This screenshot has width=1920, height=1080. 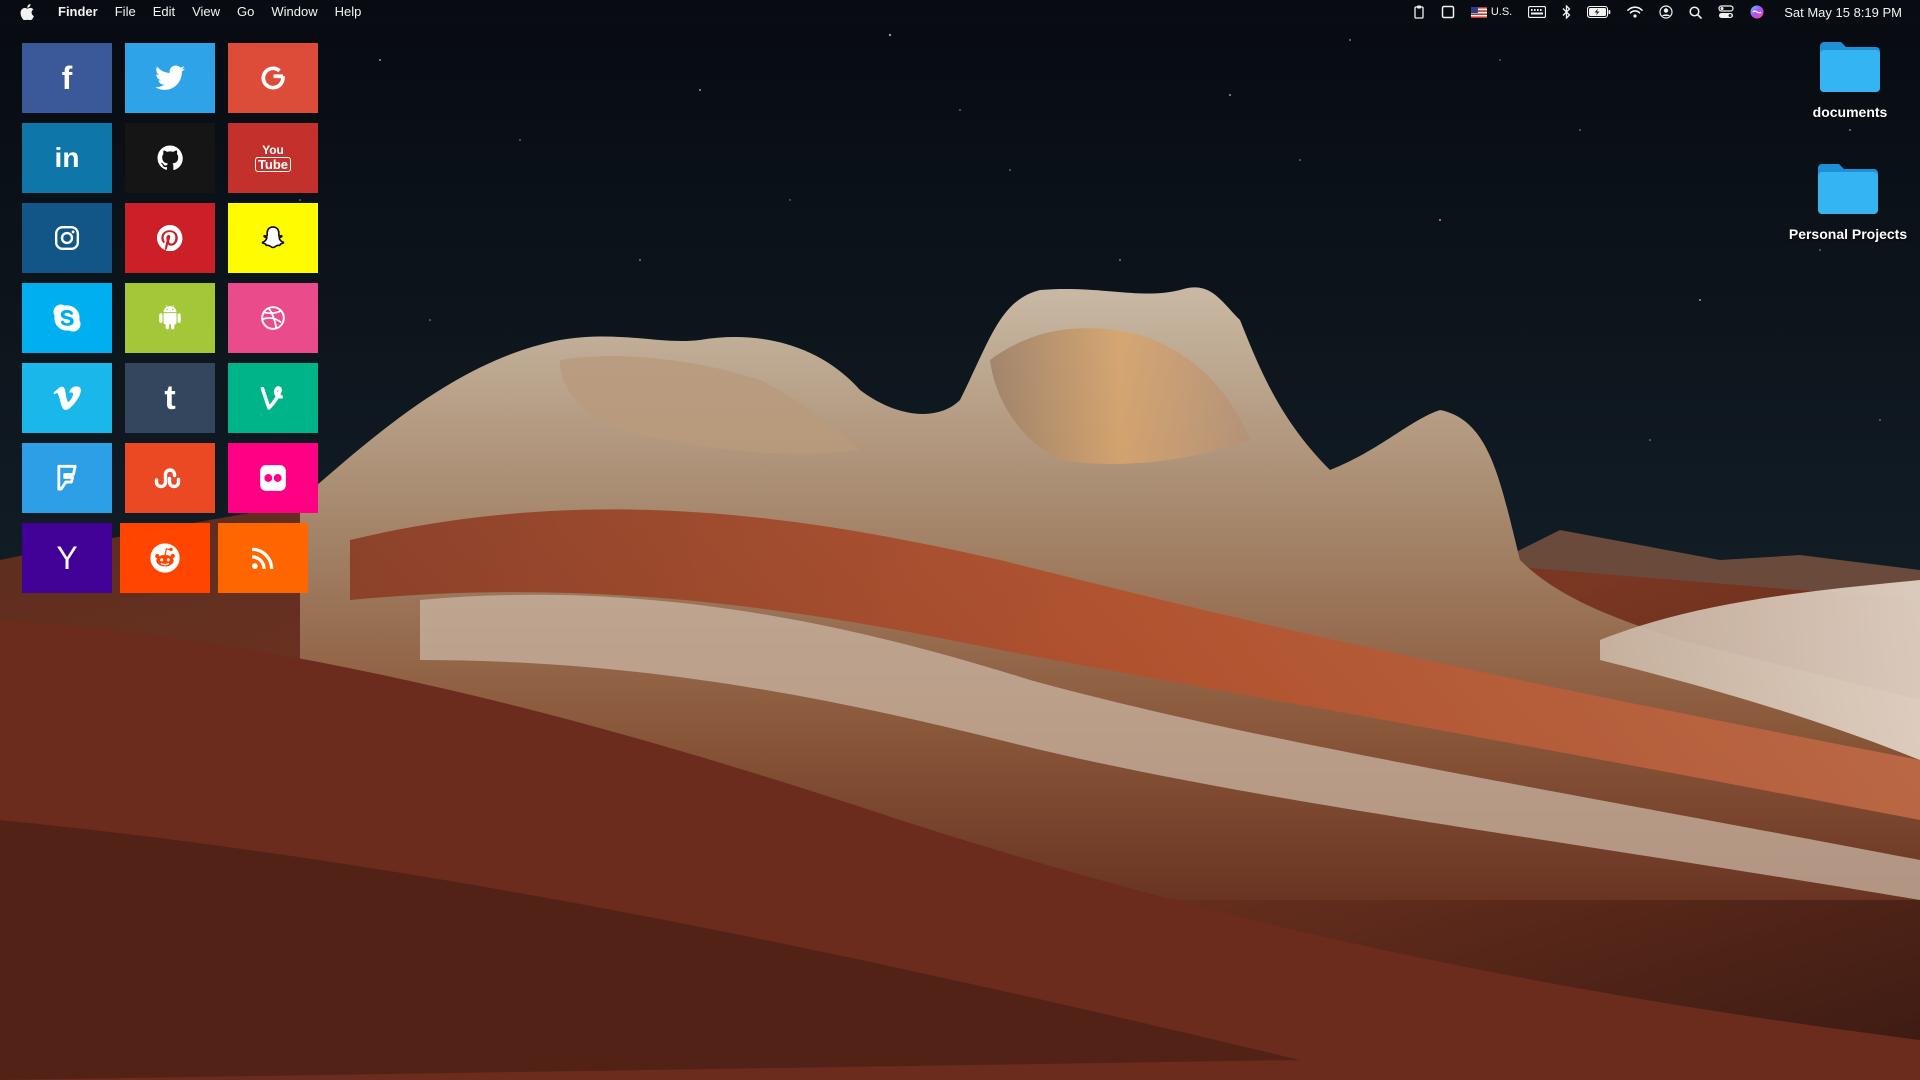 I want to click on stumbleupon-icon, so click(x=167, y=478).